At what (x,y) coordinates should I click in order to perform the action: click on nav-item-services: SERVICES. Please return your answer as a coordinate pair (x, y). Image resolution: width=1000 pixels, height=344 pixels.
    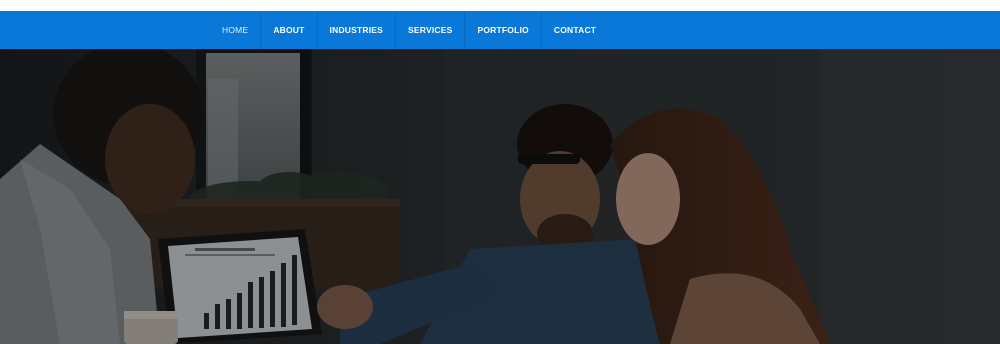
    Looking at the image, I should click on (431, 30).